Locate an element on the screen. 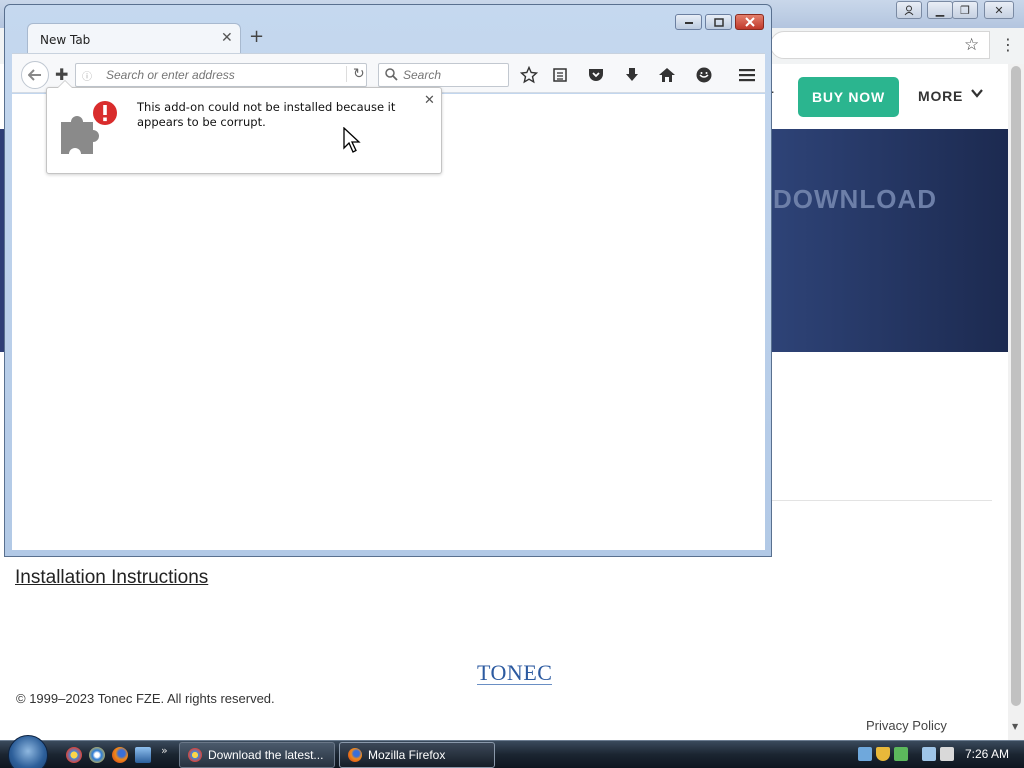 Image resolution: width=1024 pixels, height=768 pixels. reading-list-icon is located at coordinates (560, 75).